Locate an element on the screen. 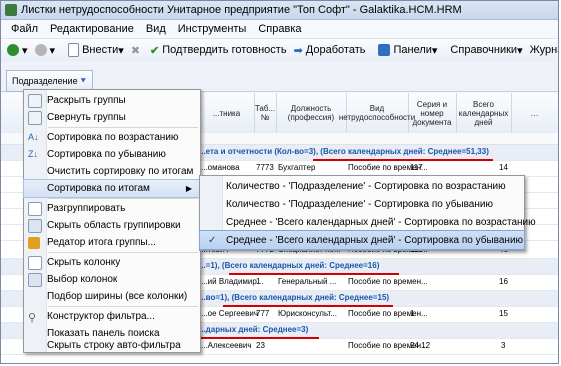 The height and width of the screenshot is (366, 561). menu-tools: Инструменты is located at coordinates (212, 29).